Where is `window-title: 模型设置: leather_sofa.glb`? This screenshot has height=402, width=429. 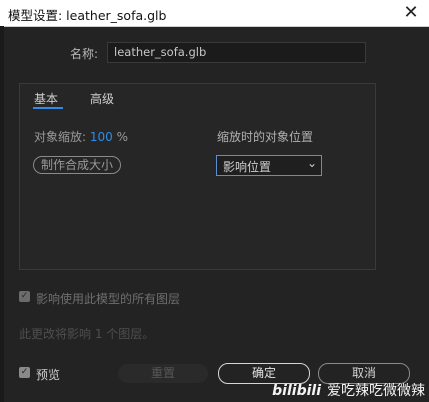
window-title: 模型设置: leather_sofa.glb is located at coordinates (87, 15).